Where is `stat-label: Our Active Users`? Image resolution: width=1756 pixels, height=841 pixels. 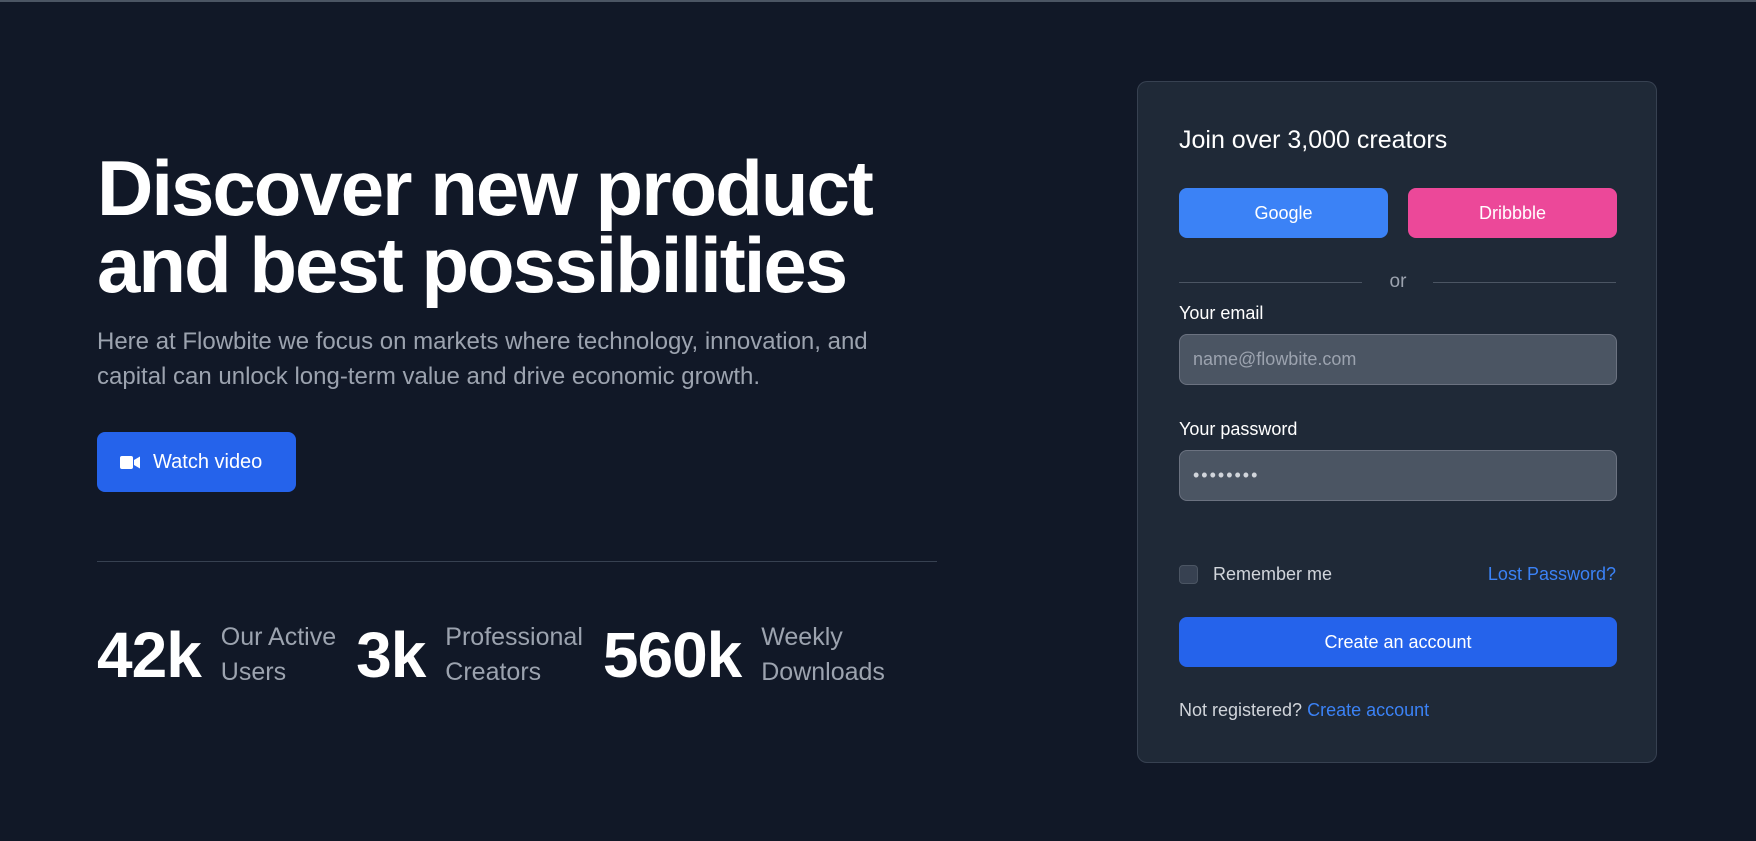 stat-label: Our Active Users is located at coordinates (278, 655).